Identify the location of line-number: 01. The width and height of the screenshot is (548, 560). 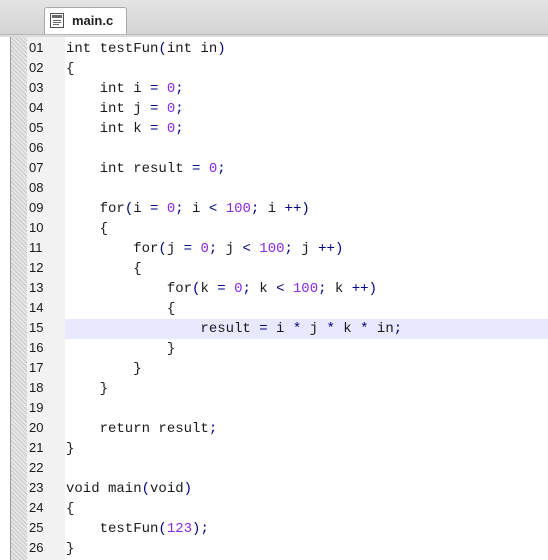
(36, 47).